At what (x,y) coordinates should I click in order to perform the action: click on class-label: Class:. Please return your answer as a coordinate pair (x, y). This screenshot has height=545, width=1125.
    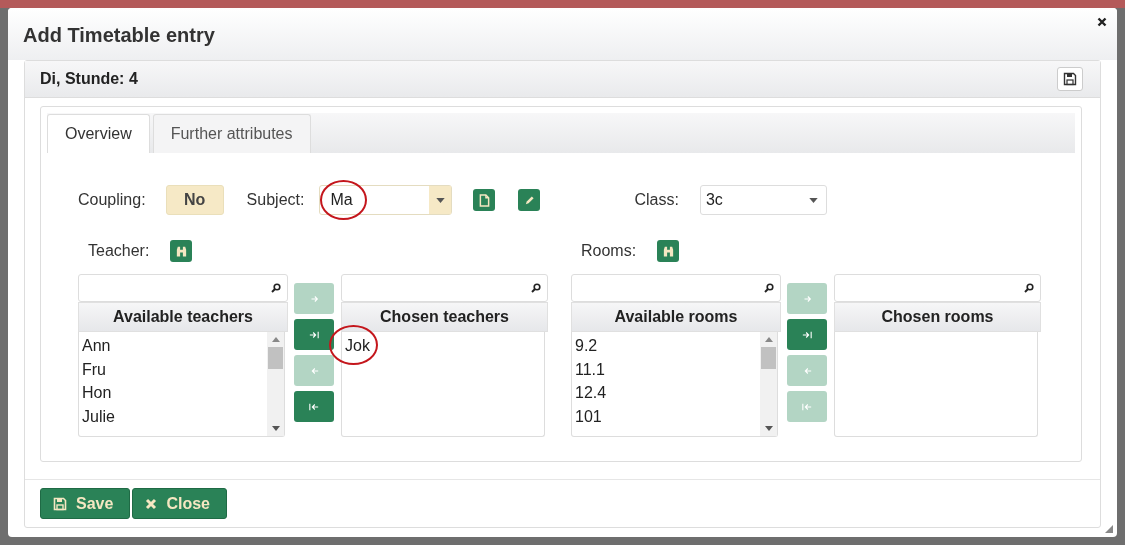
    Looking at the image, I should click on (656, 200).